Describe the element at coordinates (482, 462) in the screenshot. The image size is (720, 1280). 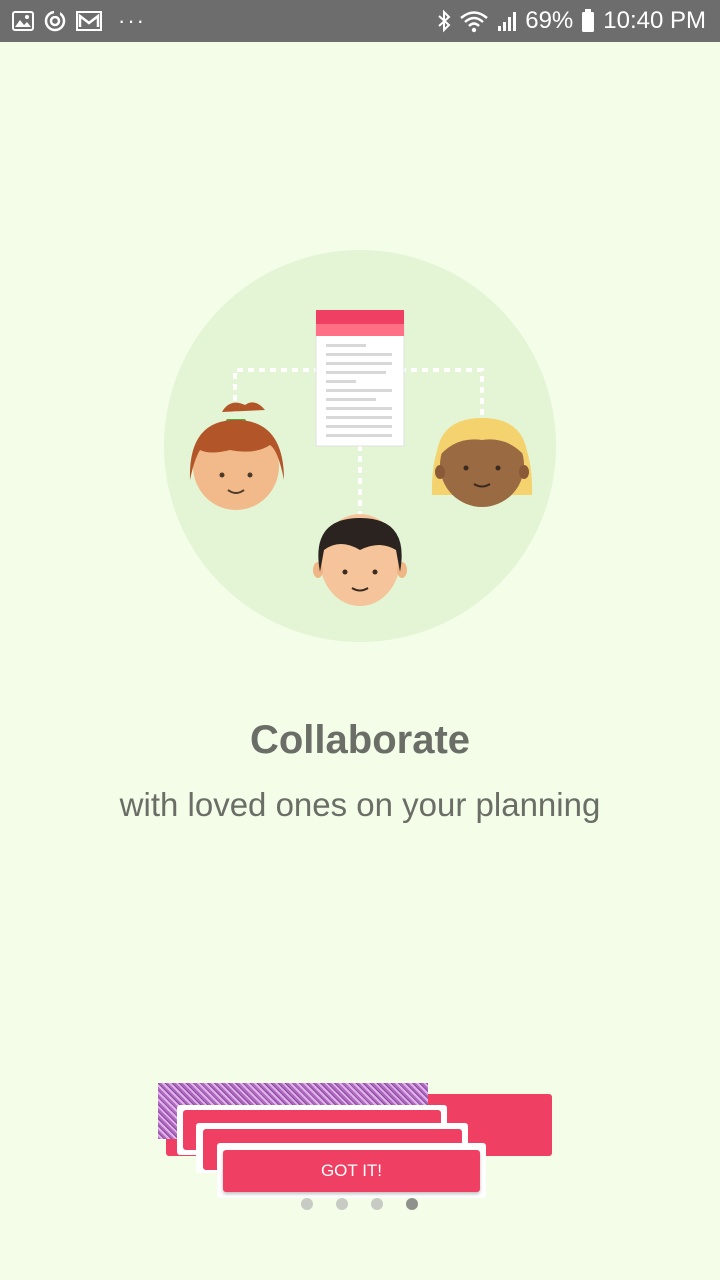
I see `woman-avatar-icon` at that location.